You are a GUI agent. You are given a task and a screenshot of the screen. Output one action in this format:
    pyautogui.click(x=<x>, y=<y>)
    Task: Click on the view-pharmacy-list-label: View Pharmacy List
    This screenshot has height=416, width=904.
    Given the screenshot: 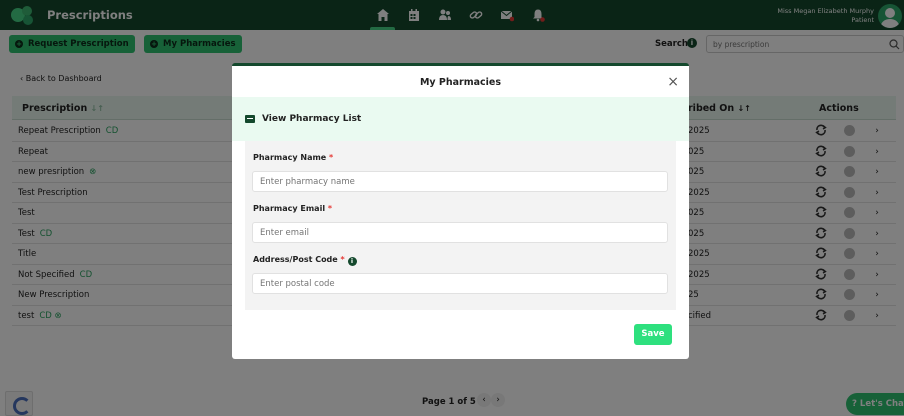 What is the action you would take?
    pyautogui.click(x=312, y=119)
    